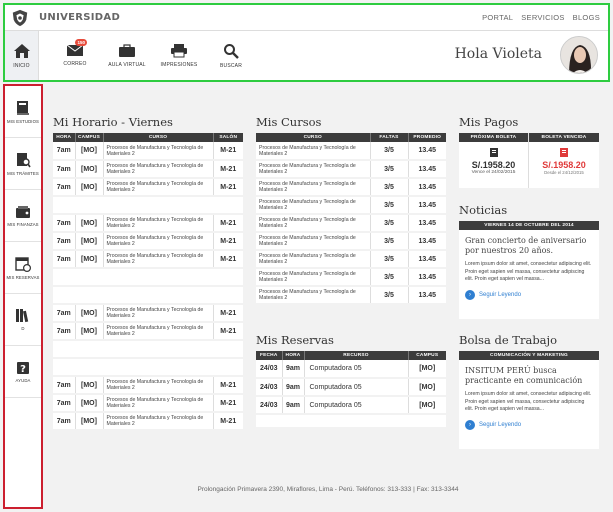 The image size is (613, 512). I want to click on sidebar-item-label: MIS FINANZAS, so click(23, 224).